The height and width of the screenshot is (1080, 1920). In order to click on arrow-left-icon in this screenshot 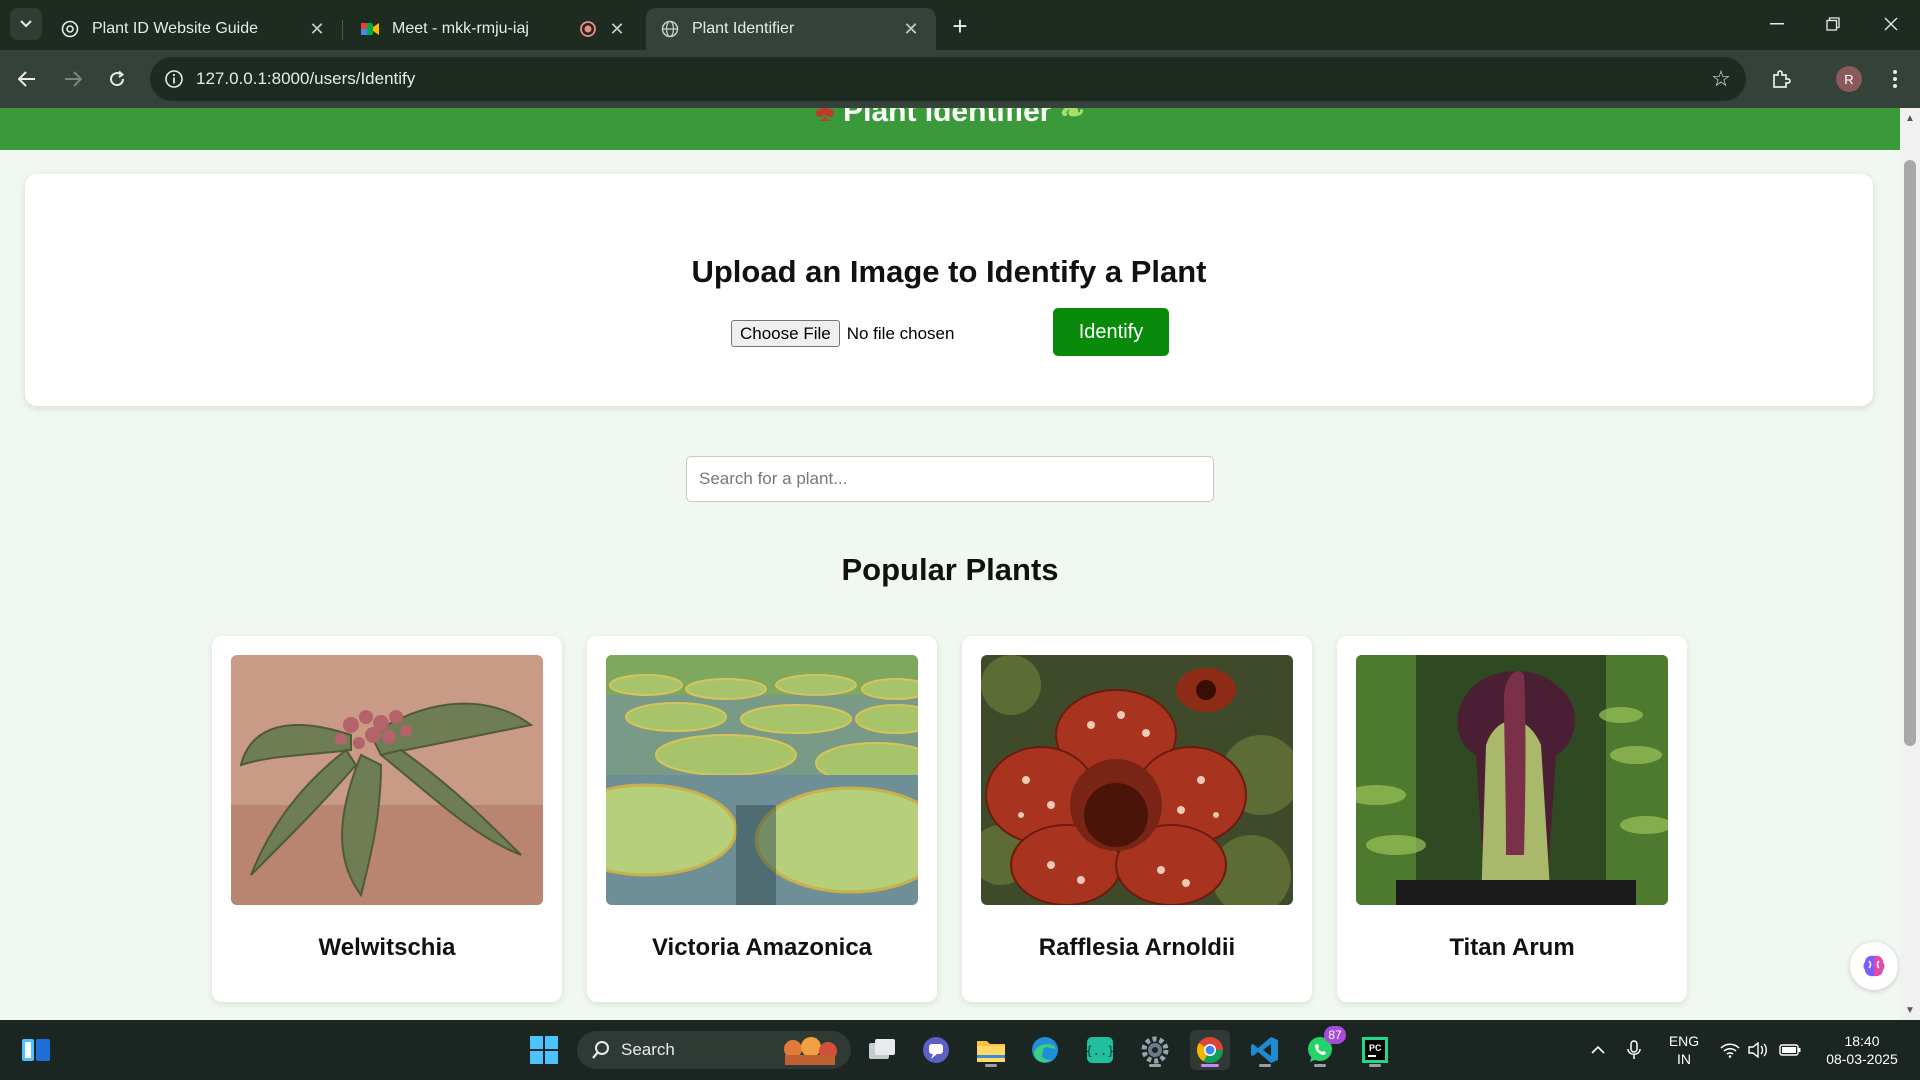, I will do `click(26, 79)`.